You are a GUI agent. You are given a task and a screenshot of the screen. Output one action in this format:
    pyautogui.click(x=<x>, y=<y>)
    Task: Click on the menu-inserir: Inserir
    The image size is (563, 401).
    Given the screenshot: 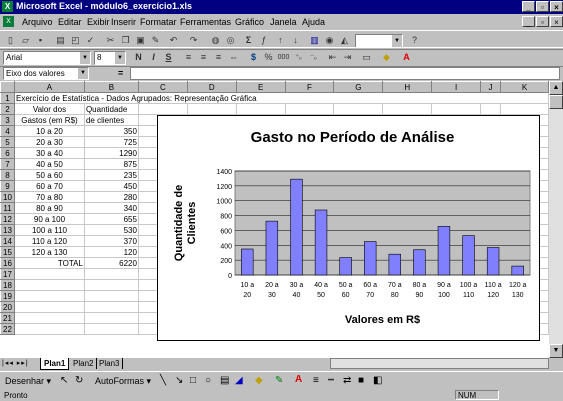 What is the action you would take?
    pyautogui.click(x=123, y=22)
    